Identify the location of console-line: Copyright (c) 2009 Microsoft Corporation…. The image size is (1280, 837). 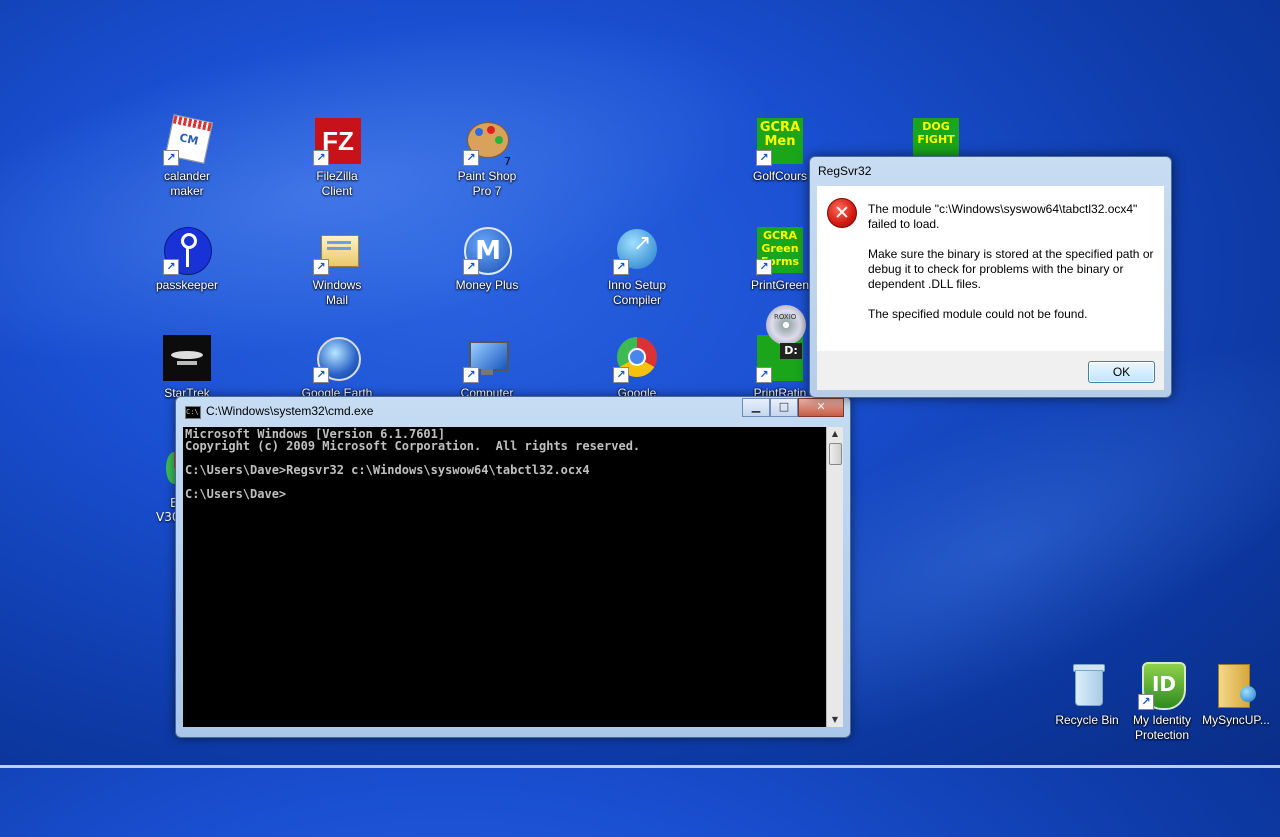
(413, 446).